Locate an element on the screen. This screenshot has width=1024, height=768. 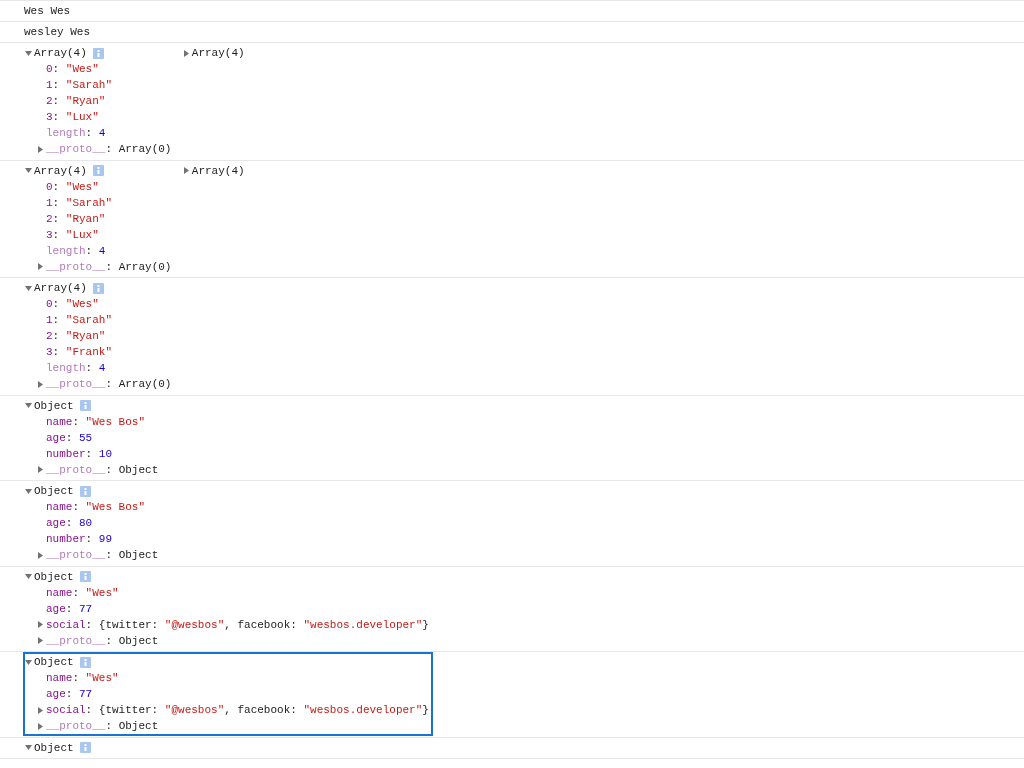
log-message: Wes Wes is located at coordinates (47, 11).